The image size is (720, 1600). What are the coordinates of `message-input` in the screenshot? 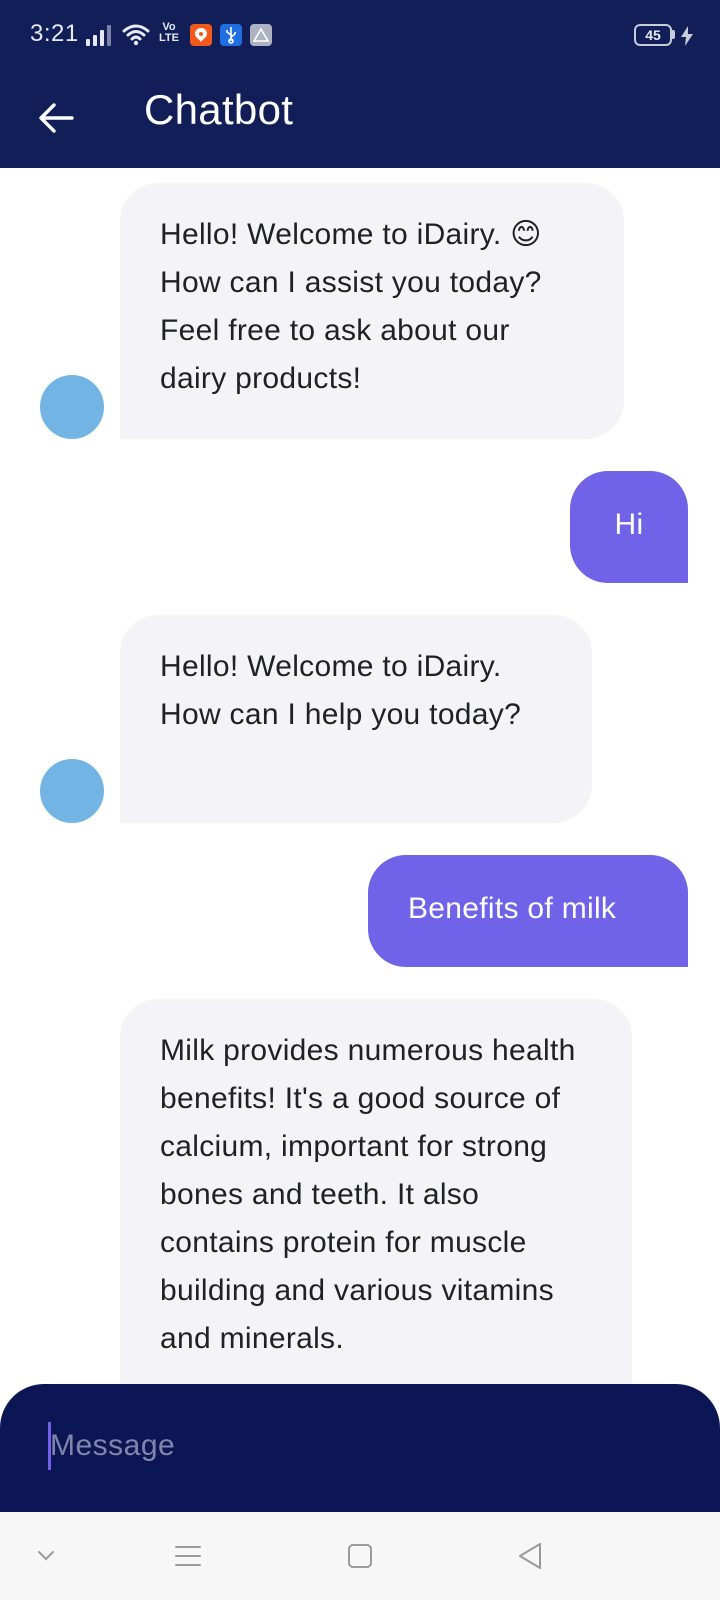 It's located at (360, 1446).